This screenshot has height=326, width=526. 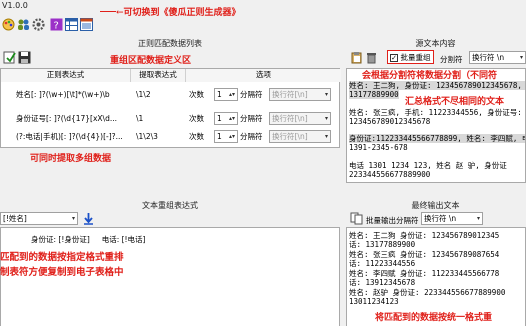 I want to click on text-line: 姓名: 赵驴 身份证: 223344556677889900, so click(x=427, y=292).